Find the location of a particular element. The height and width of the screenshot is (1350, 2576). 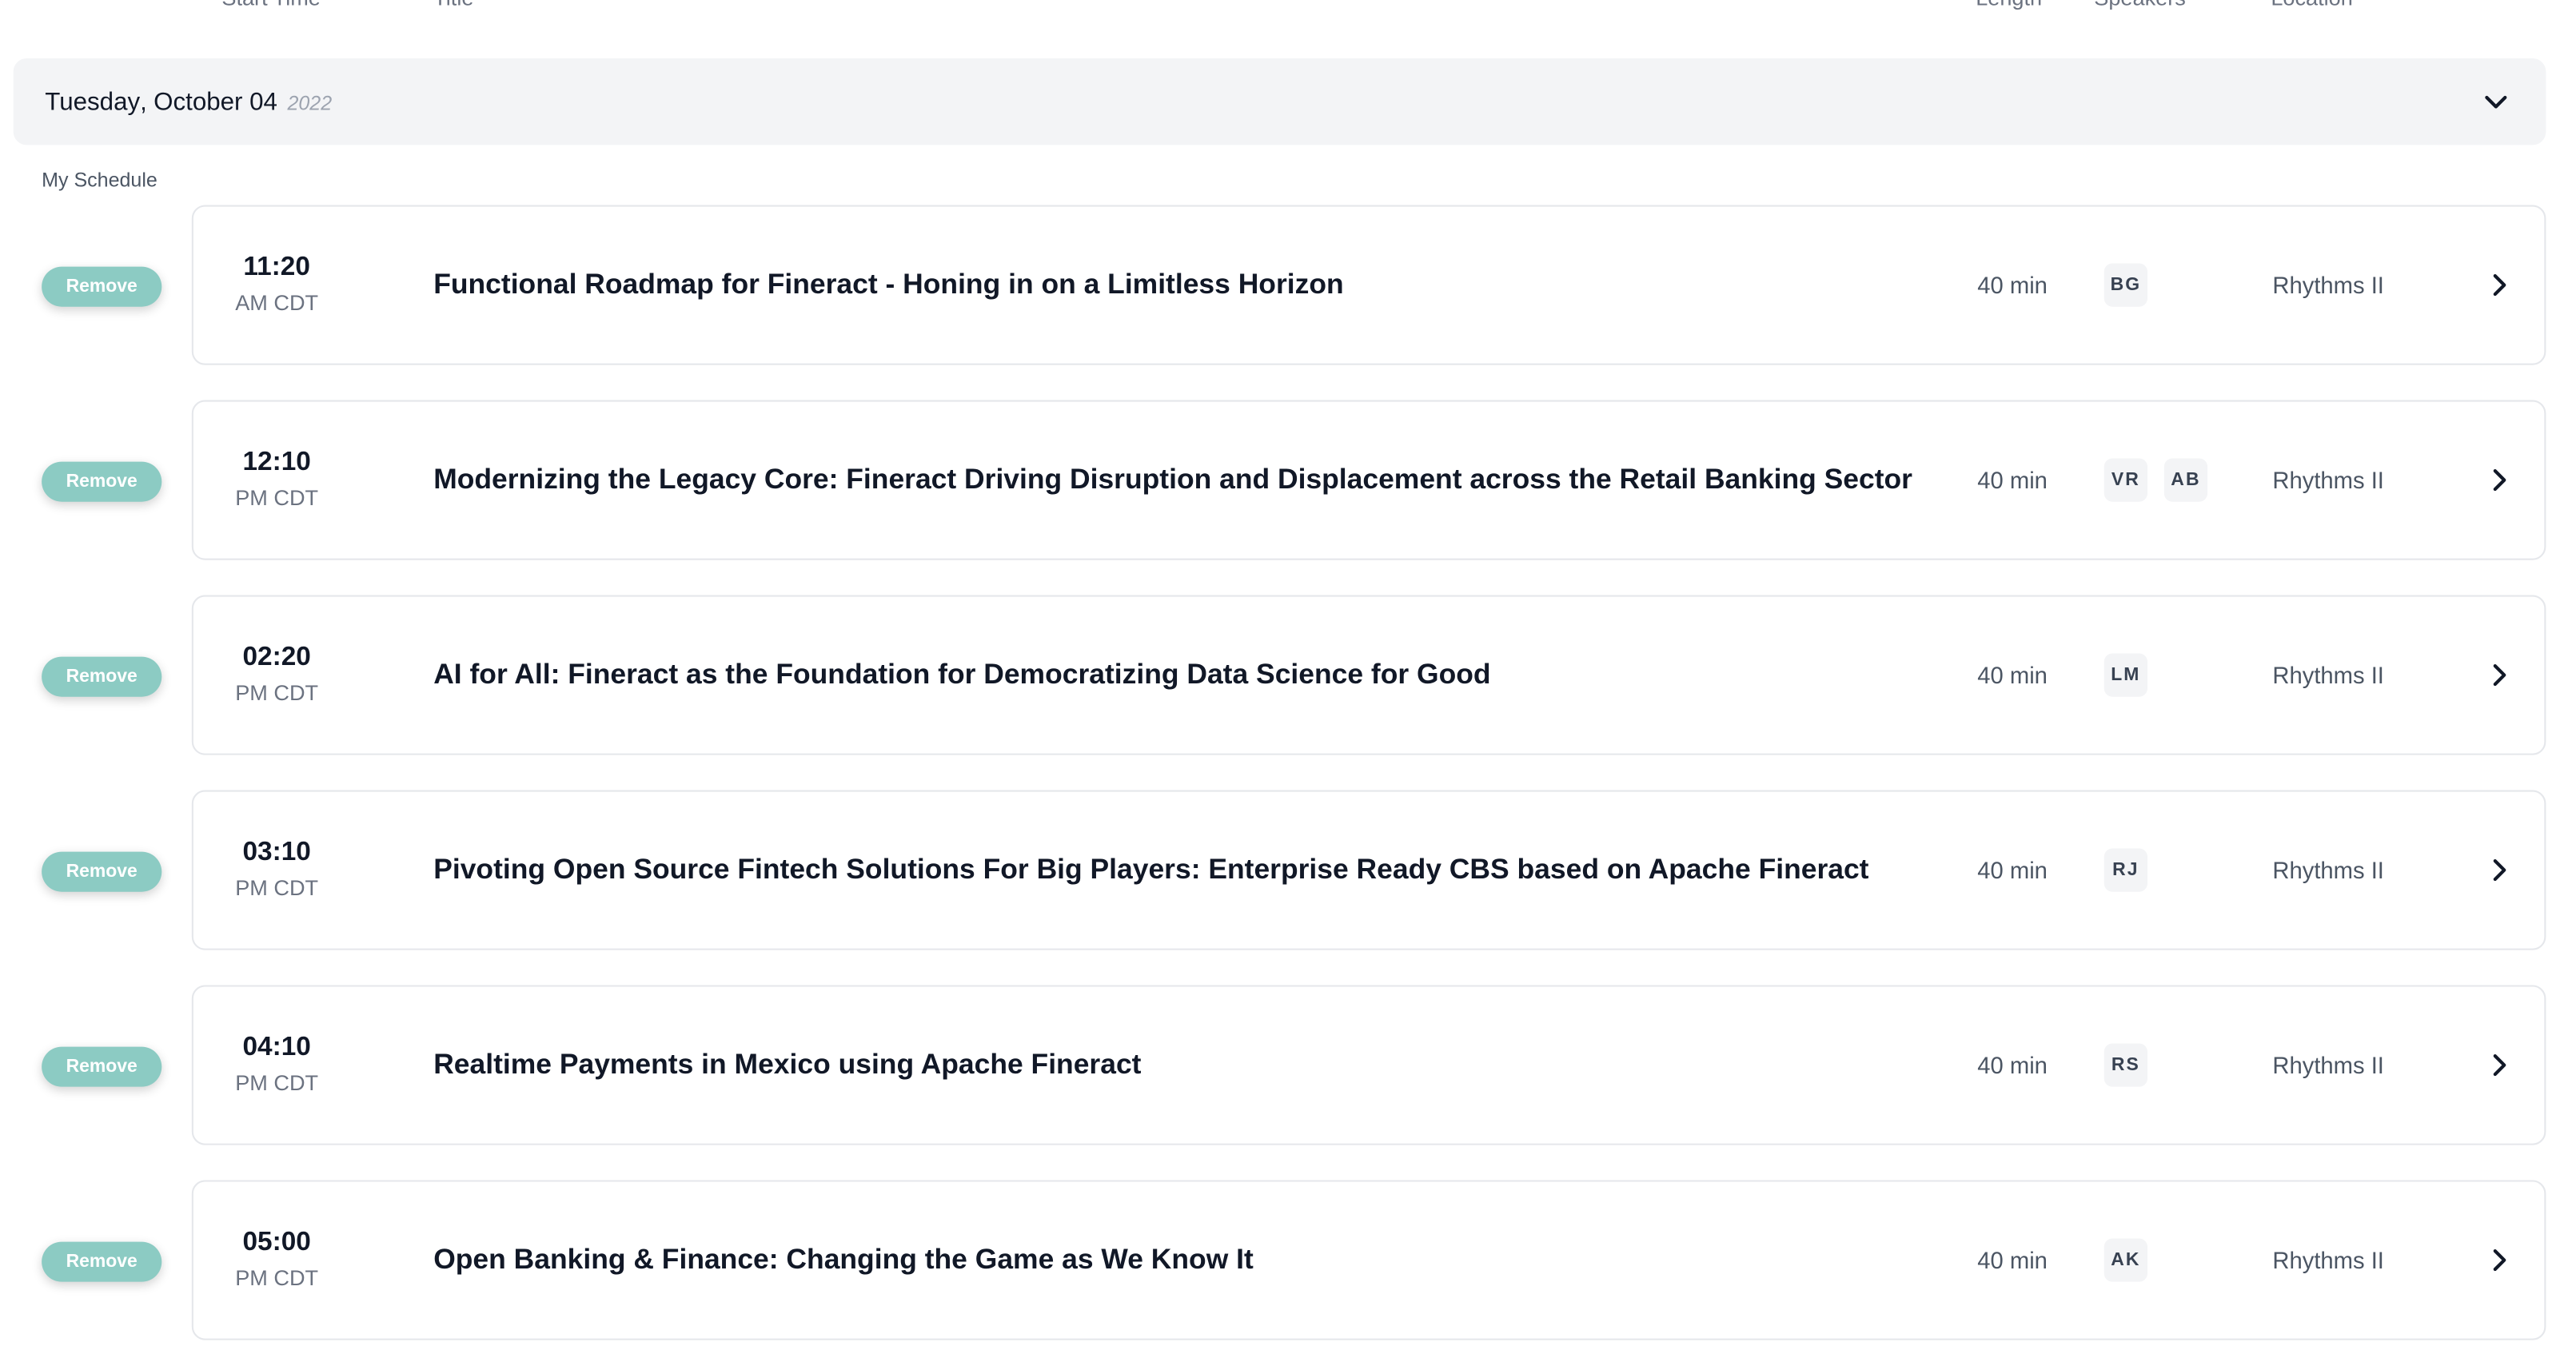

column-header-length: Length is located at coordinates (2009, 7).